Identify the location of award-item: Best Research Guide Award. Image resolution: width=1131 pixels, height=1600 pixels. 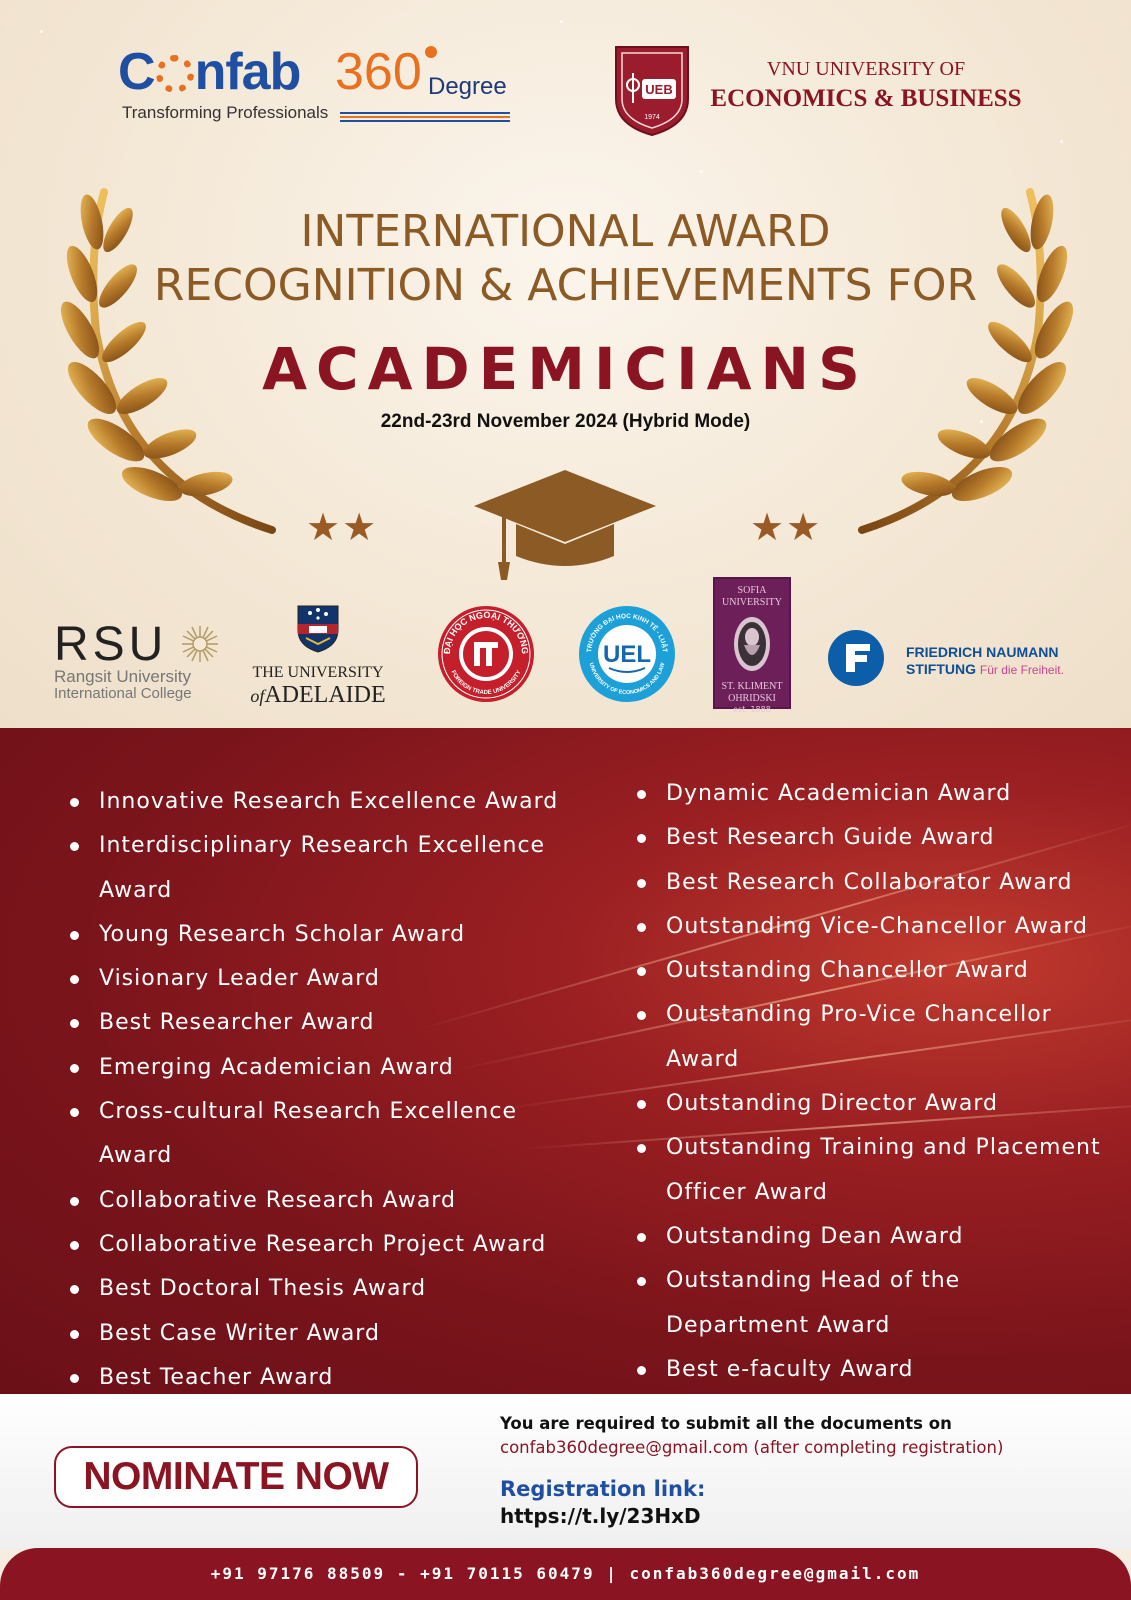
(872, 838).